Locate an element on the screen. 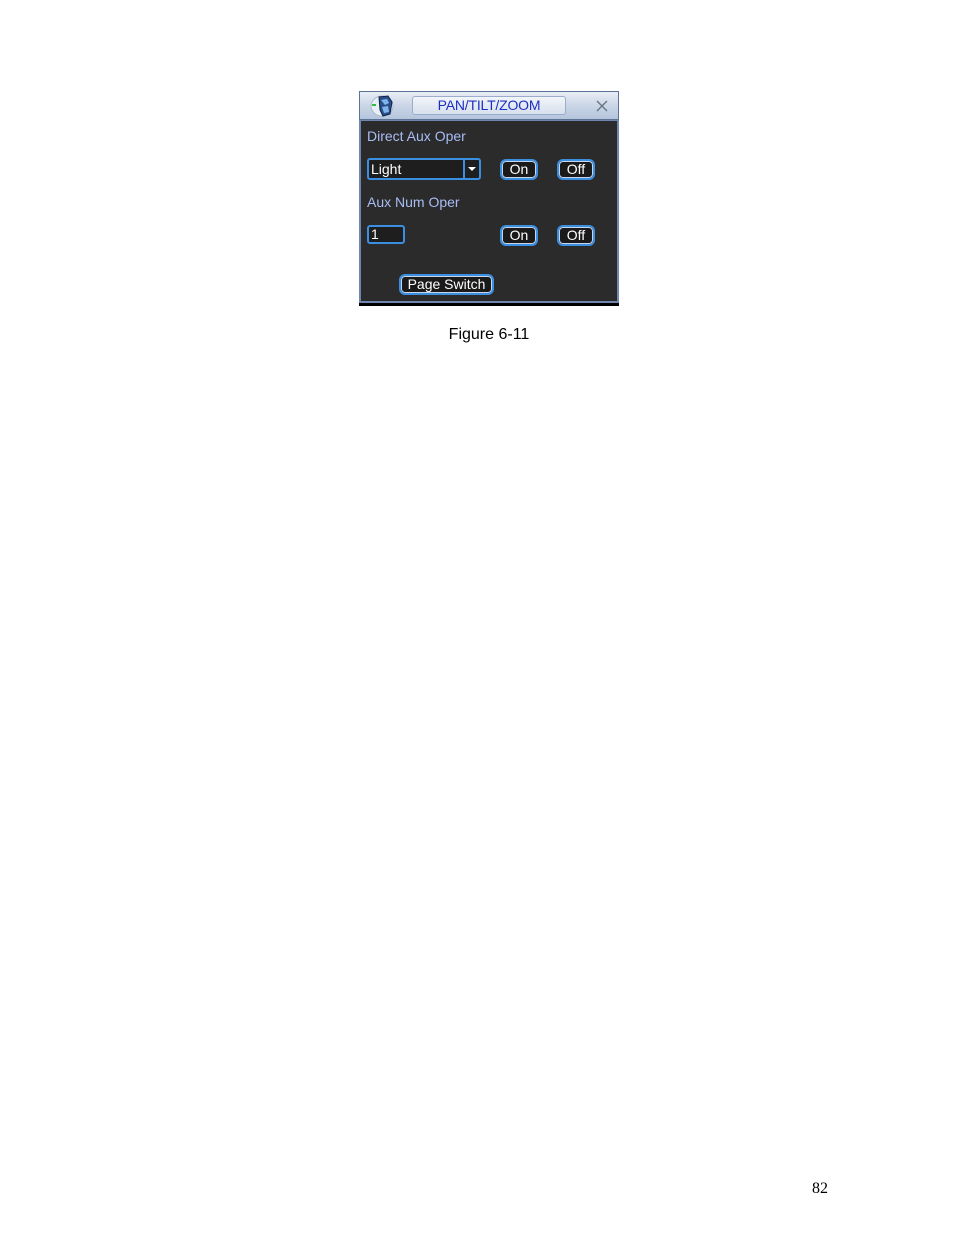  select-divider is located at coordinates (464, 169).